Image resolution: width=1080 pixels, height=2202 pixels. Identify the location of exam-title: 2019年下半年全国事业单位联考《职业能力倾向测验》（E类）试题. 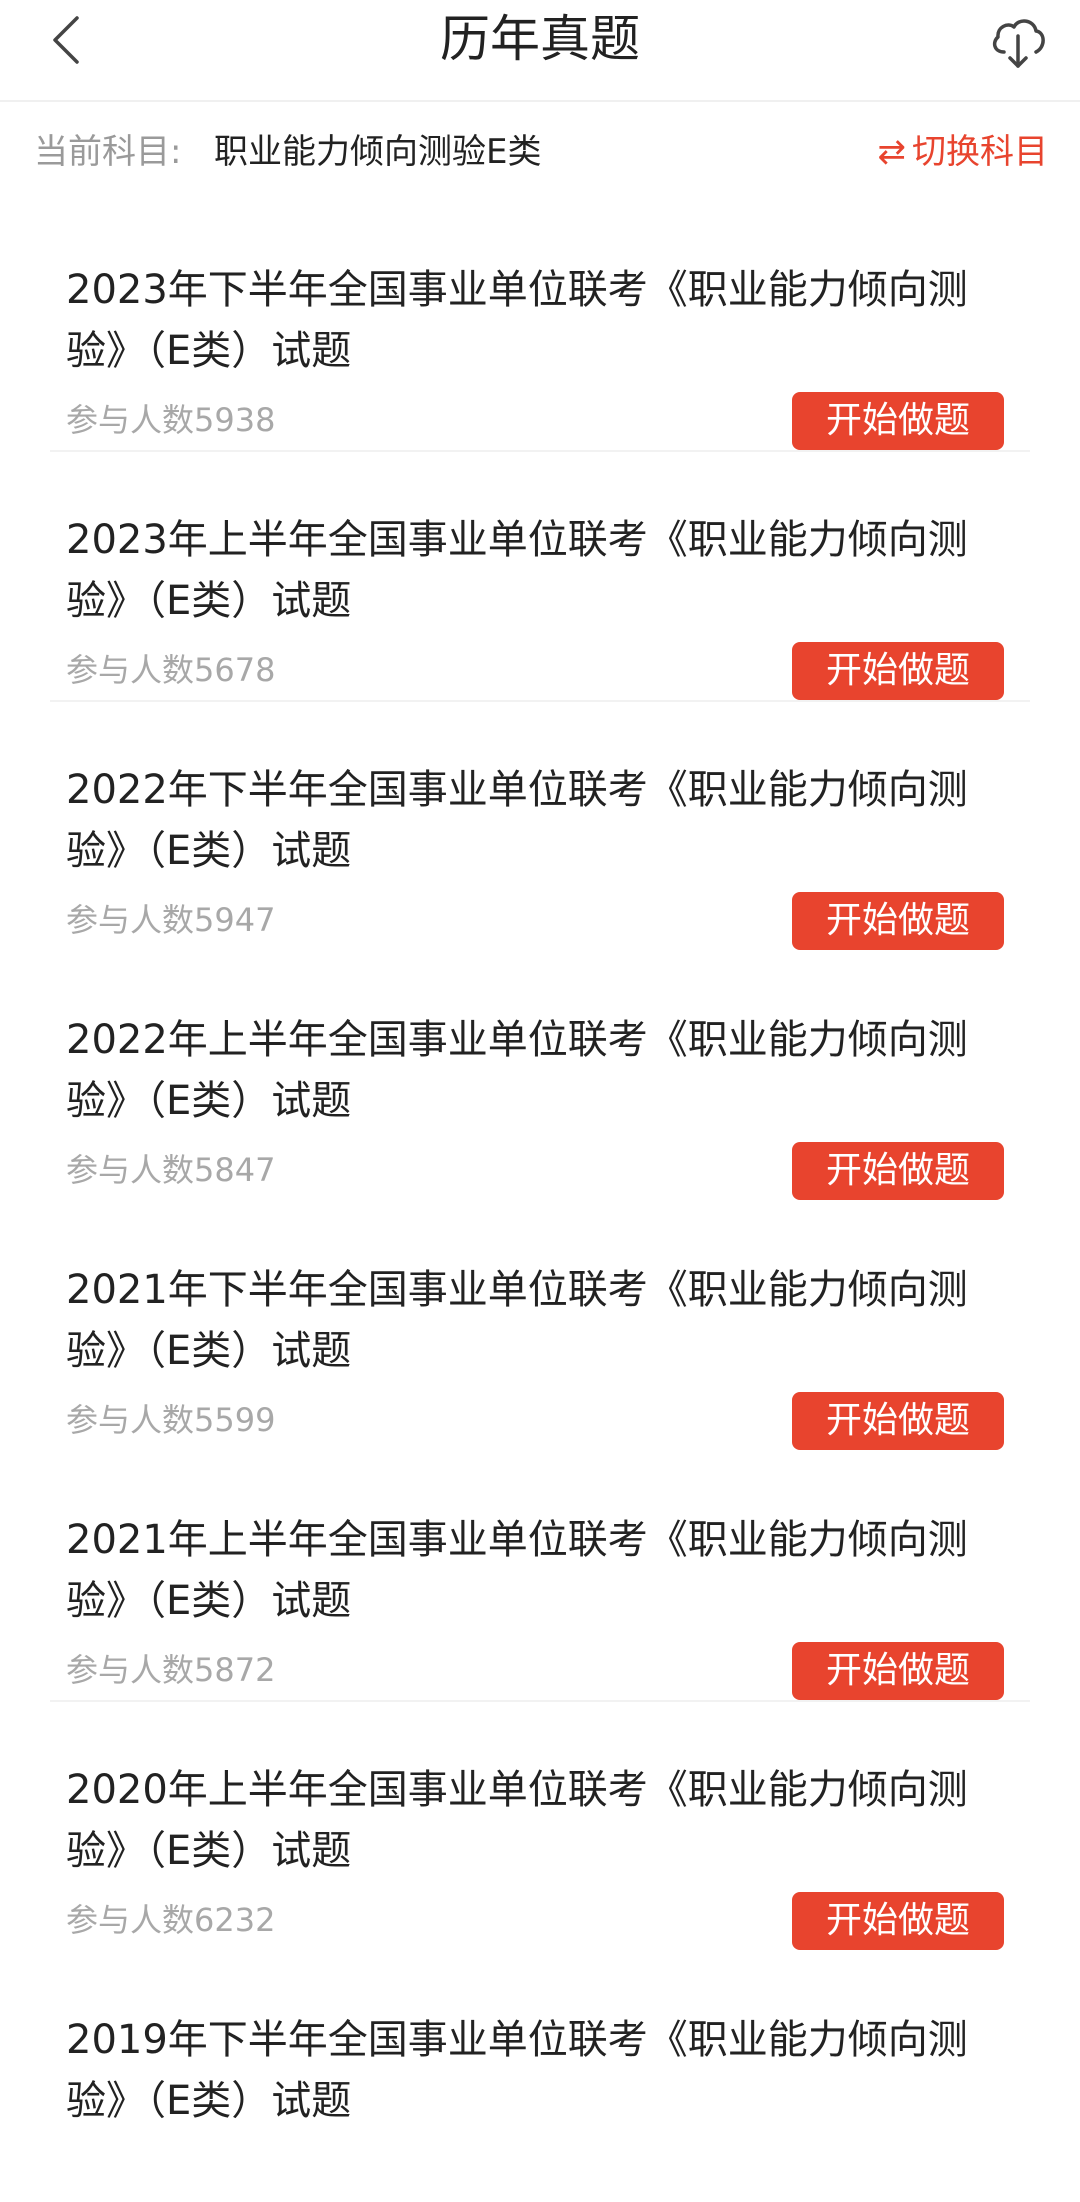
(517, 2070).